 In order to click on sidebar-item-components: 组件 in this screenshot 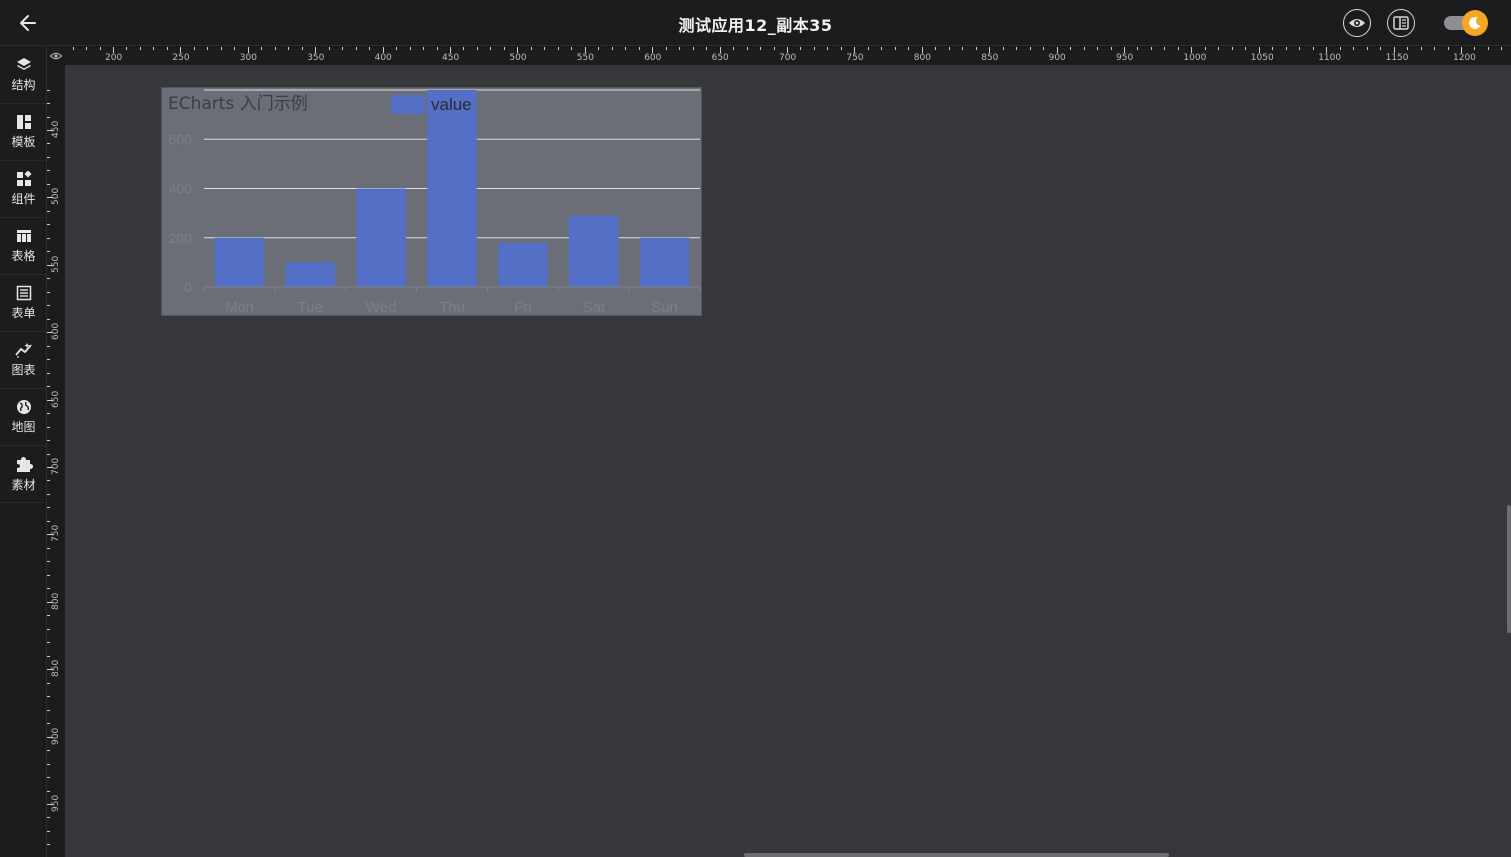, I will do `click(23, 189)`.